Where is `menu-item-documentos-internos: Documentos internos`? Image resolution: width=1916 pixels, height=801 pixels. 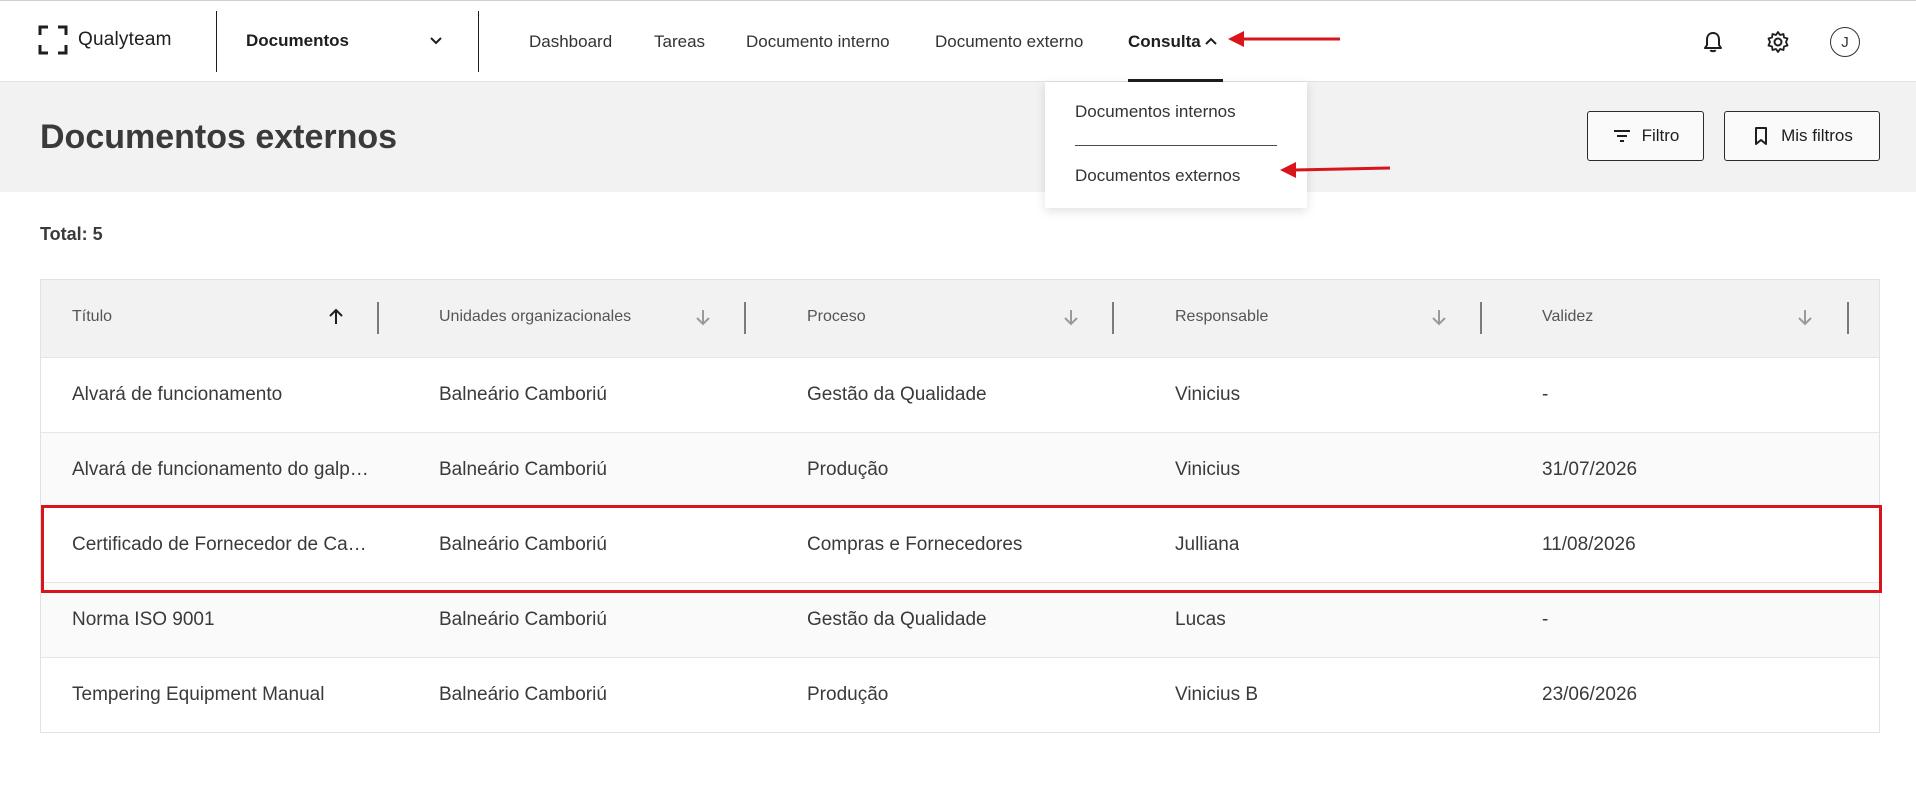 menu-item-documentos-internos: Documentos internos is located at coordinates (1155, 112).